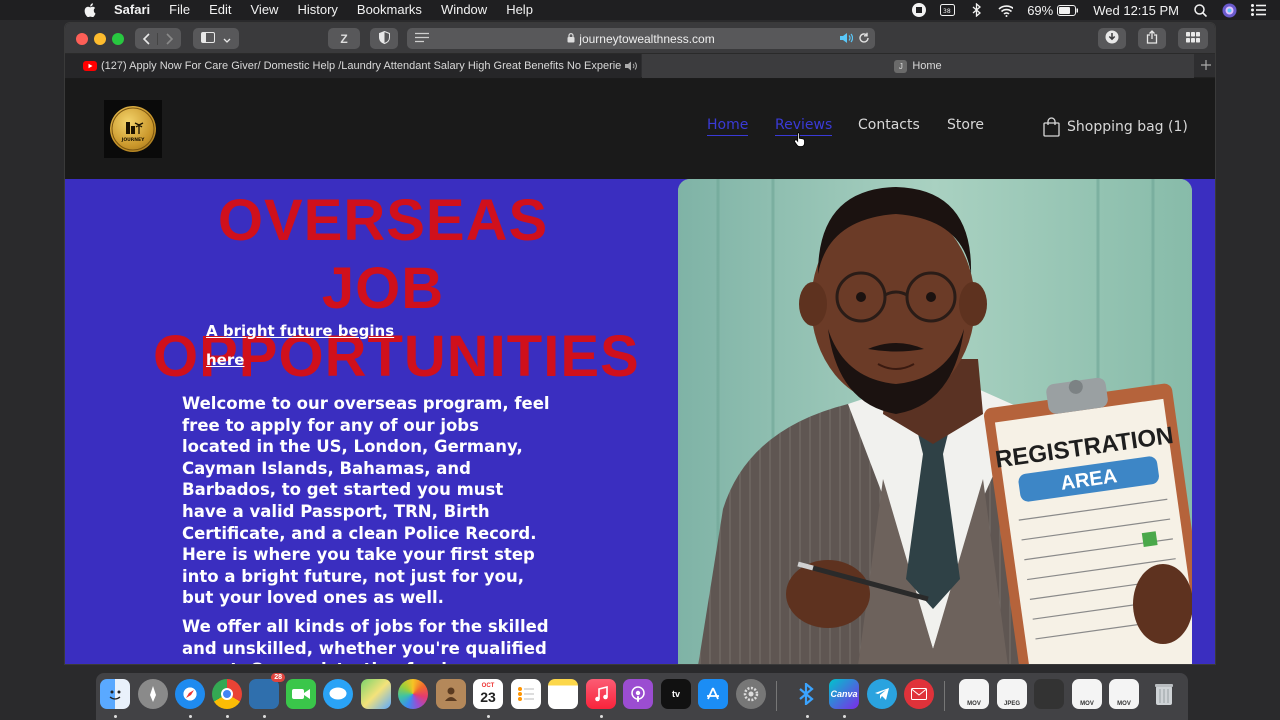 This screenshot has height=720, width=1280. What do you see at coordinates (976, 10) in the screenshot?
I see `bluetooth-icon` at bounding box center [976, 10].